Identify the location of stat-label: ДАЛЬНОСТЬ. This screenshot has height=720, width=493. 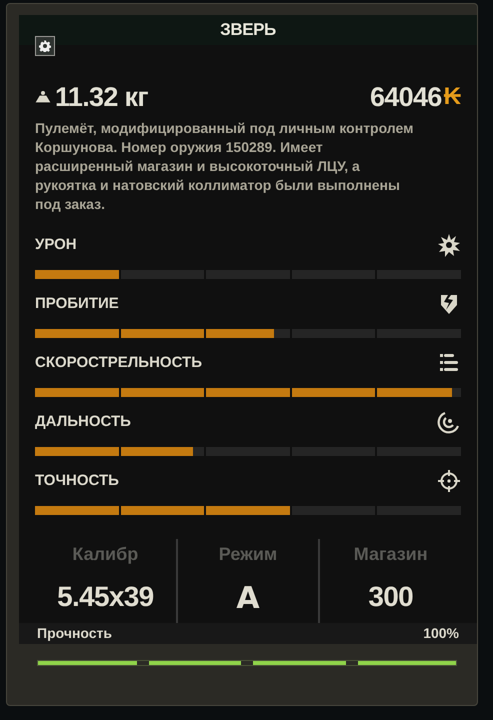
(83, 422).